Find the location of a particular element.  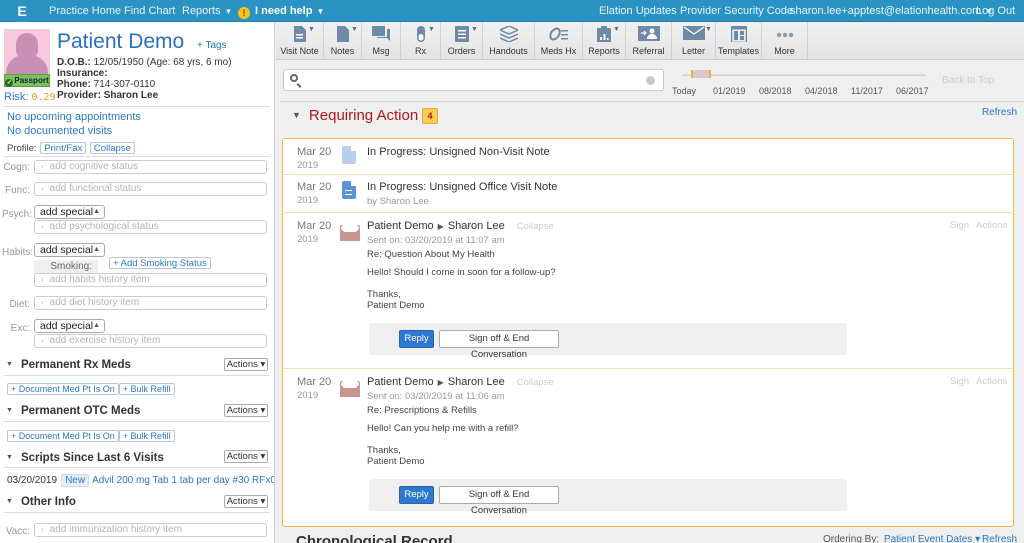

timeline-label: 06/2017 is located at coordinates (912, 91).